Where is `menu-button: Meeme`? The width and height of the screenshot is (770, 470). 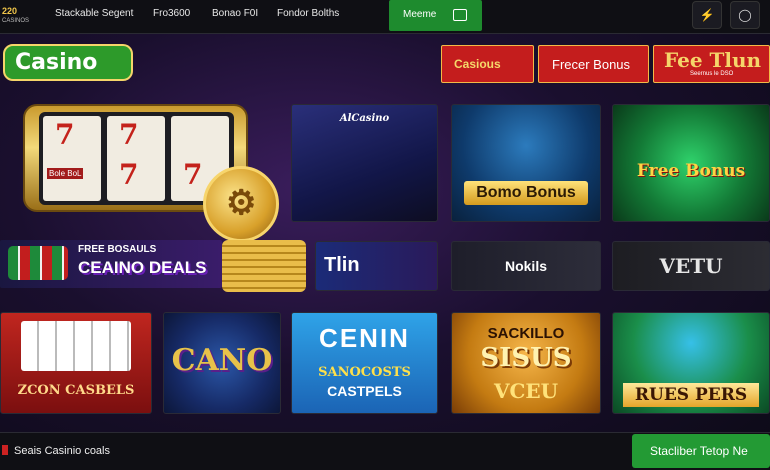
menu-button: Meeme is located at coordinates (435, 15).